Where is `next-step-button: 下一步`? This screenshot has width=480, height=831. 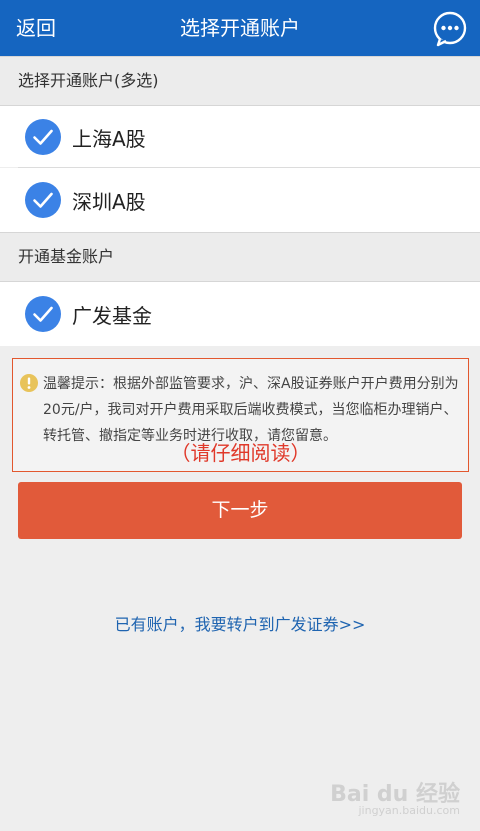 next-step-button: 下一步 is located at coordinates (240, 510).